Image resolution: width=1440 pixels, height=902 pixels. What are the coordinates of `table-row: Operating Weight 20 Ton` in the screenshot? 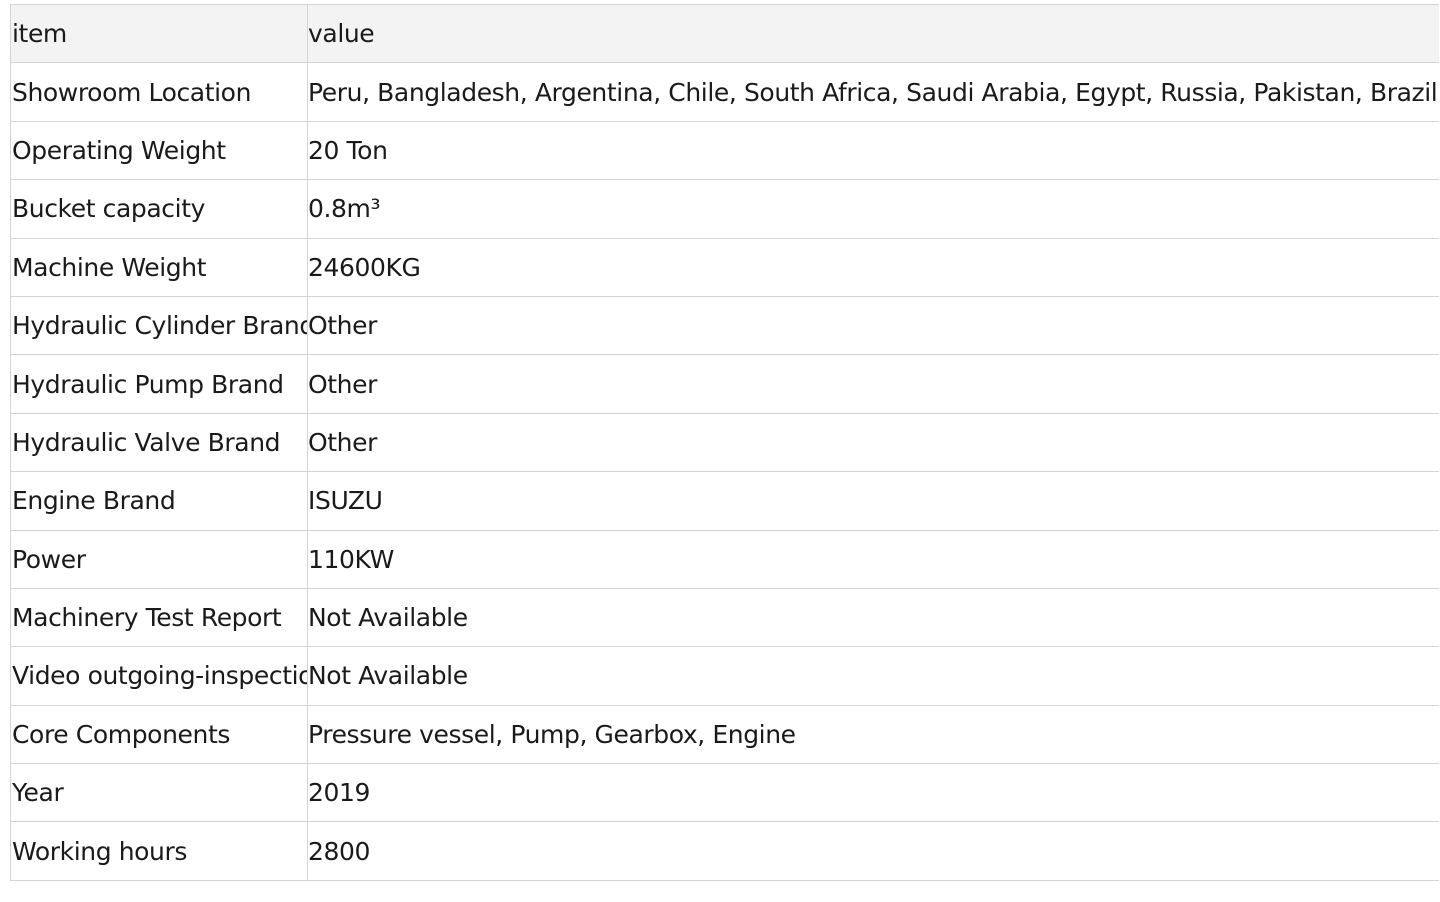 It's located at (725, 151).